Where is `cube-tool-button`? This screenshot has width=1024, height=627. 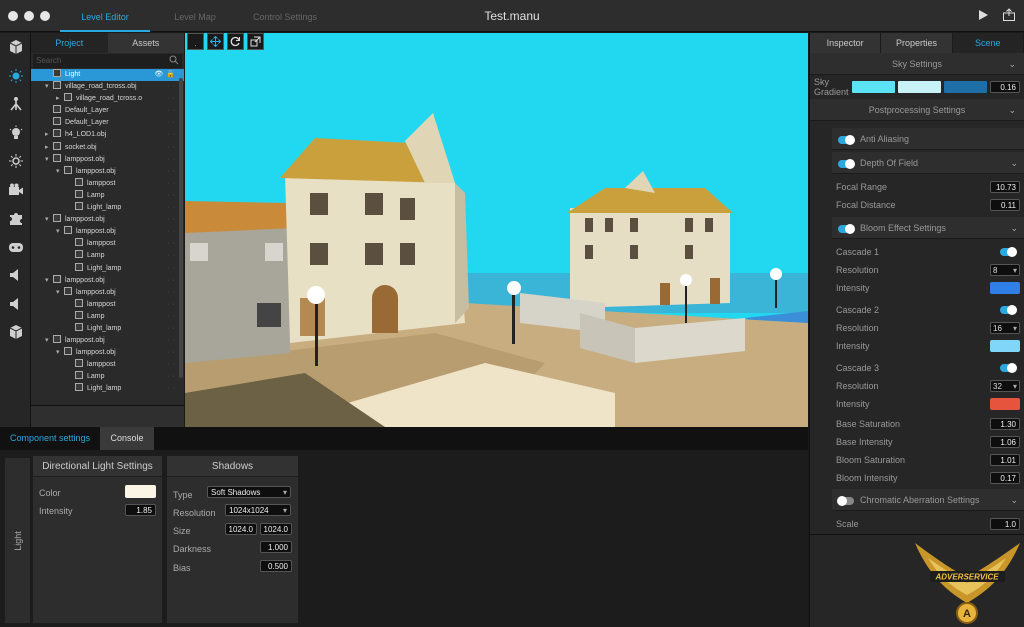 cube-tool-button is located at coordinates (15, 47).